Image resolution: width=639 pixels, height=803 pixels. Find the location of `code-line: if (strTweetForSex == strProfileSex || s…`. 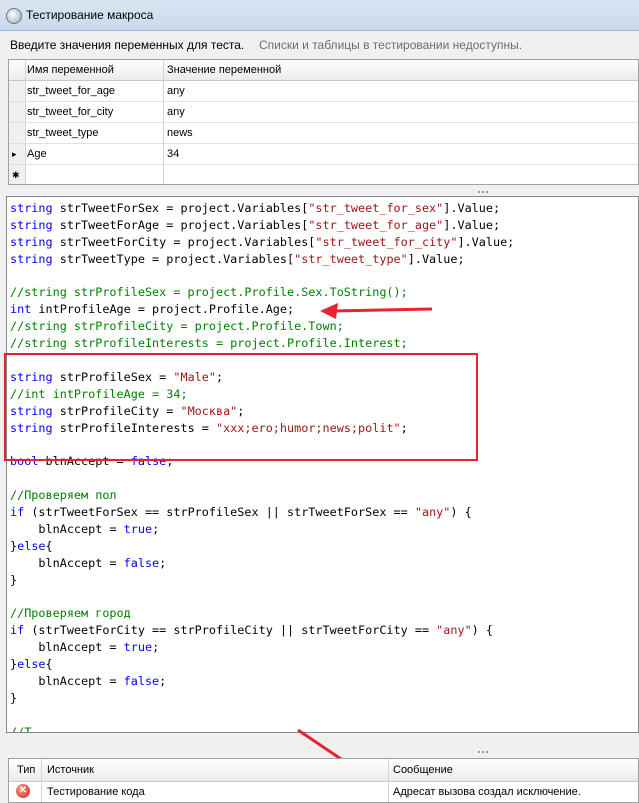

code-line: if (strTweetForSex == strProfileSex || s… is located at coordinates (262, 512).